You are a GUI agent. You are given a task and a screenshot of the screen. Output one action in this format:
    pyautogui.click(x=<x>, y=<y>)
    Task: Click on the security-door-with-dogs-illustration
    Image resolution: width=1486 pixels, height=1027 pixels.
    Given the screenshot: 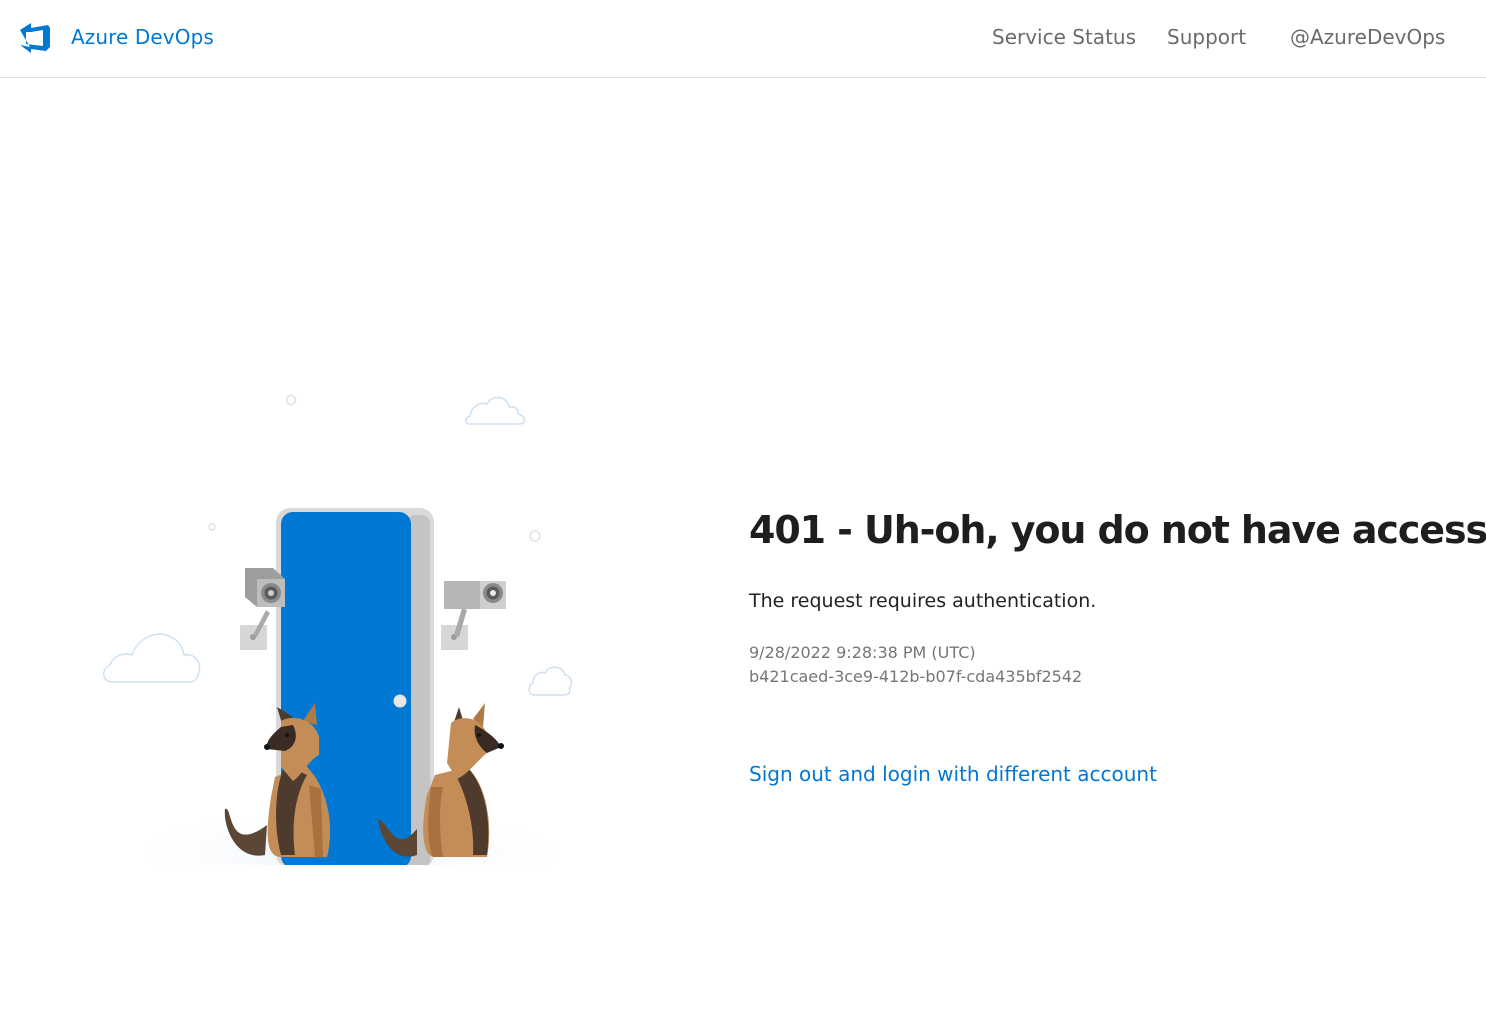 What is the action you would take?
    pyautogui.click(x=344, y=629)
    